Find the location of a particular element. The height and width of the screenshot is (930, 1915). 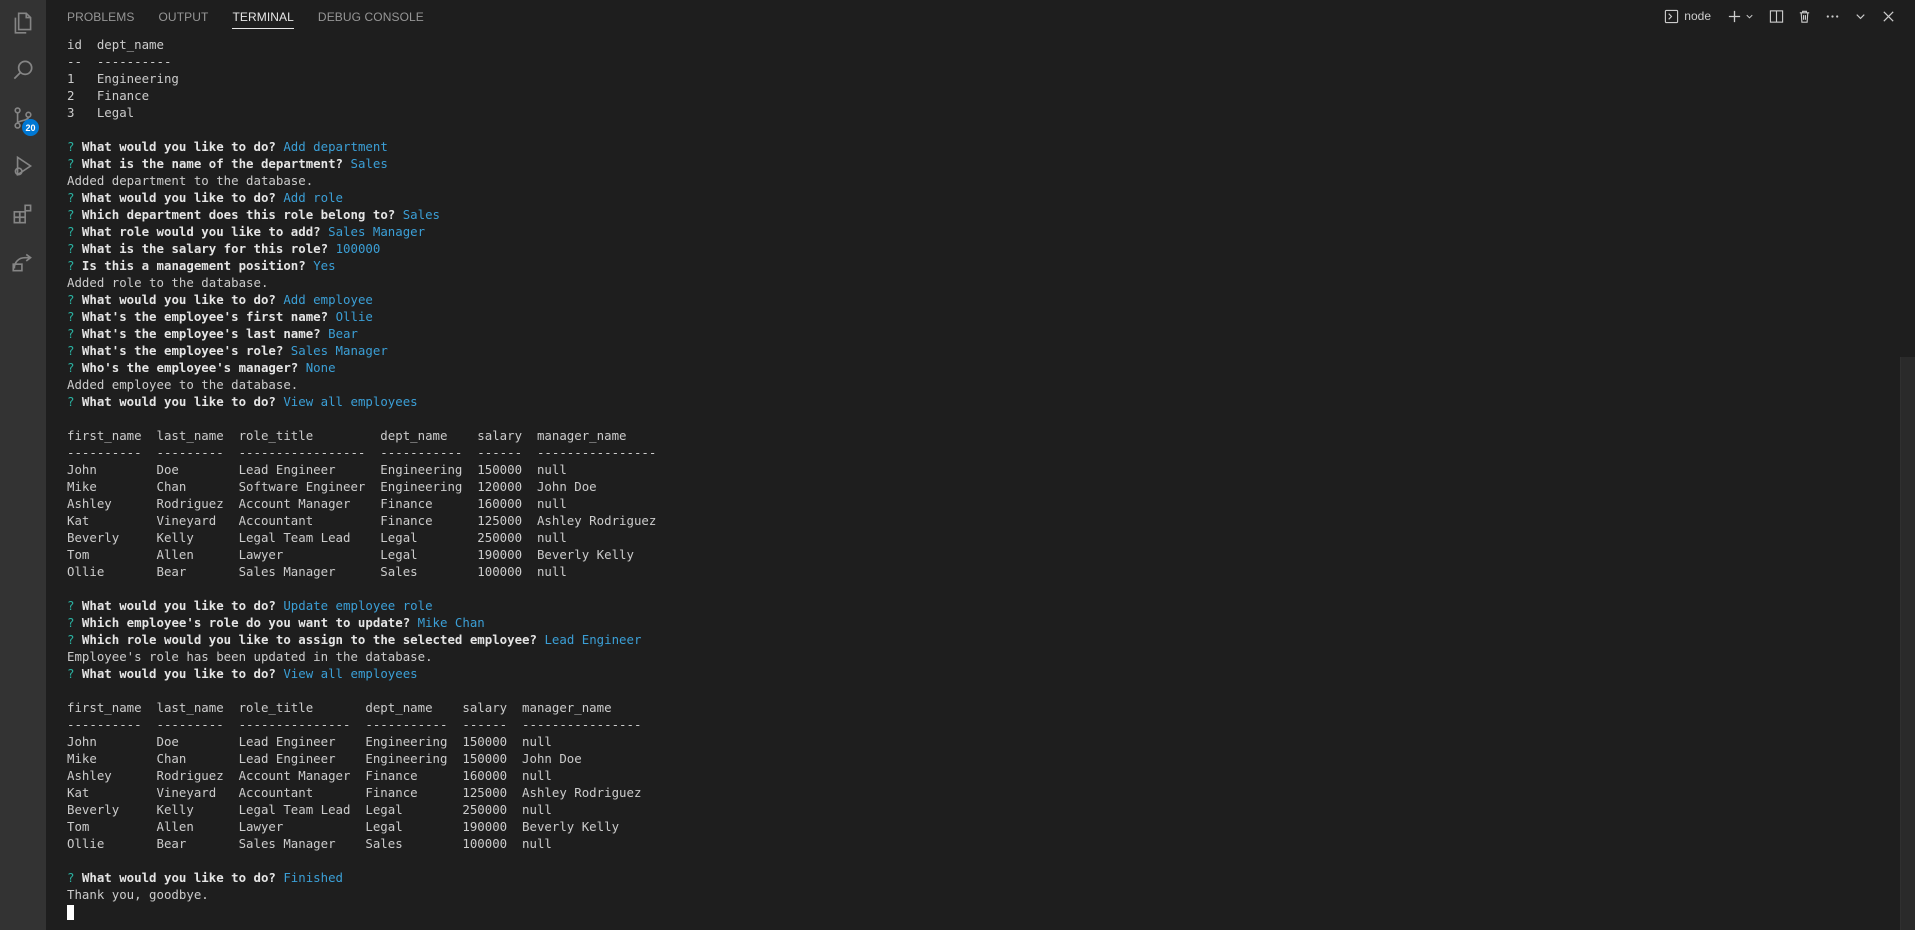

output-line: 3 Legal is located at coordinates (101, 112).